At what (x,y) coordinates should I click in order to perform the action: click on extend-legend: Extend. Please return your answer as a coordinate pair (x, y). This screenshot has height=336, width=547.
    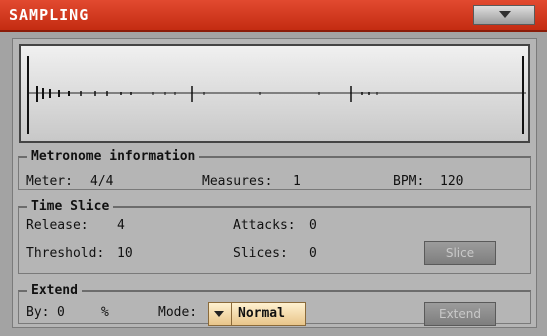
    Looking at the image, I should click on (54, 290).